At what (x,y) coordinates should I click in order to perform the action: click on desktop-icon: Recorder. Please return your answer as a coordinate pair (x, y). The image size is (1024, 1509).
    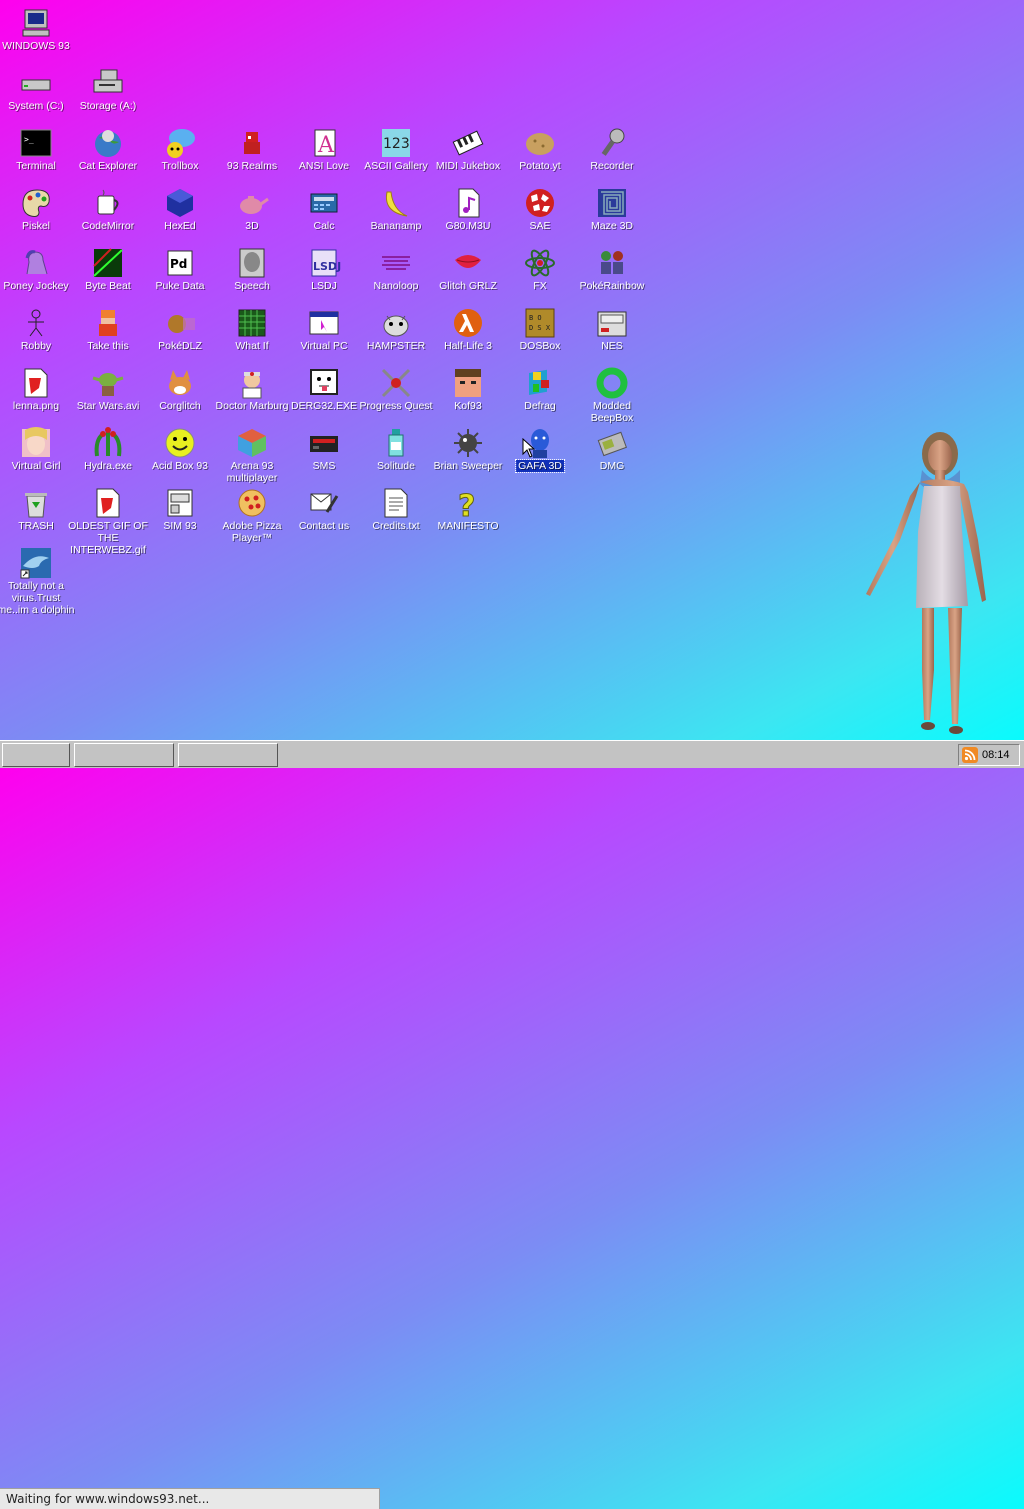
    Looking at the image, I should click on (612, 154).